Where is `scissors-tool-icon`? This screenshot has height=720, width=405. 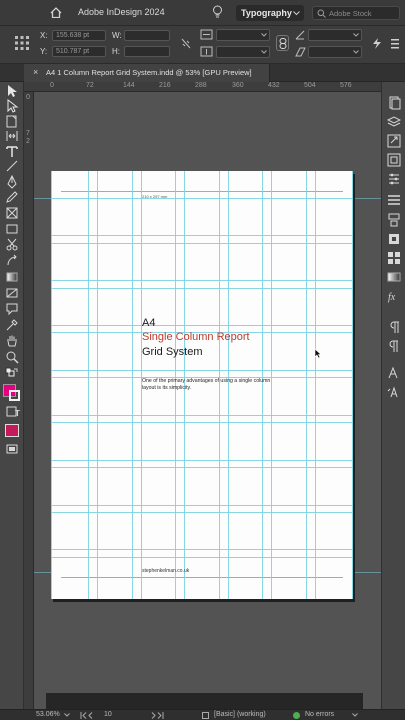
scissors-tool-icon is located at coordinates (12, 245).